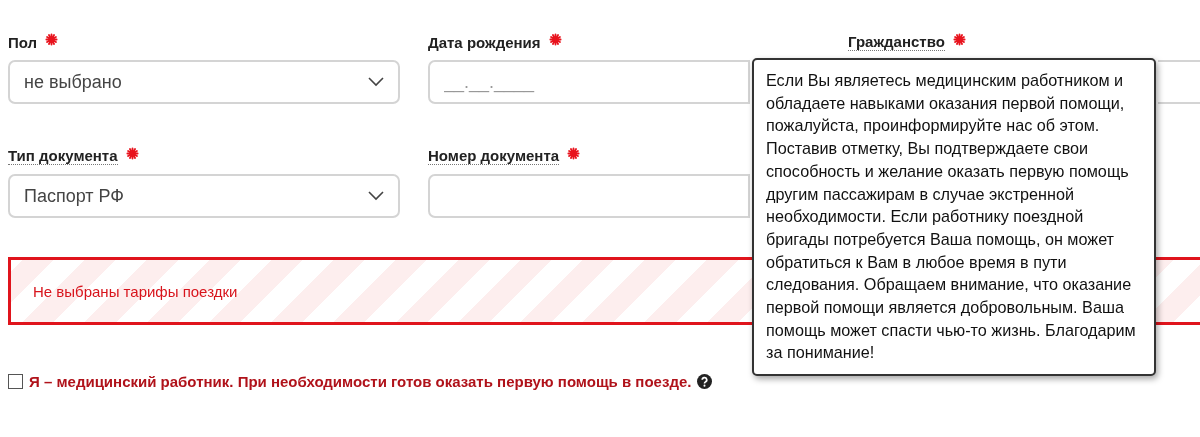  I want to click on checkbox, so click(15, 381).